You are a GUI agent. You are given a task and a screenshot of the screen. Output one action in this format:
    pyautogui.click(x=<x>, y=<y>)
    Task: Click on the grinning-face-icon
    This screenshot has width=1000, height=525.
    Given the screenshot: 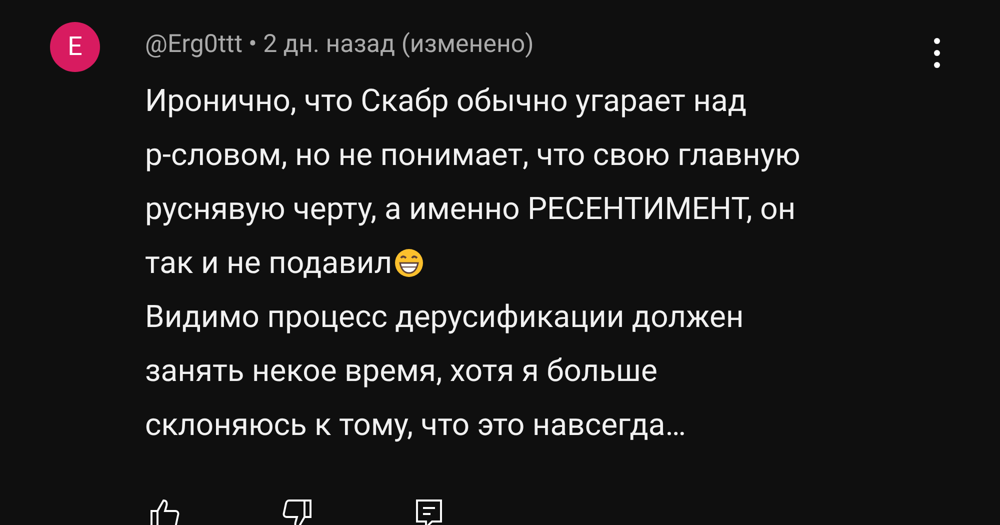 What is the action you would take?
    pyautogui.click(x=409, y=263)
    